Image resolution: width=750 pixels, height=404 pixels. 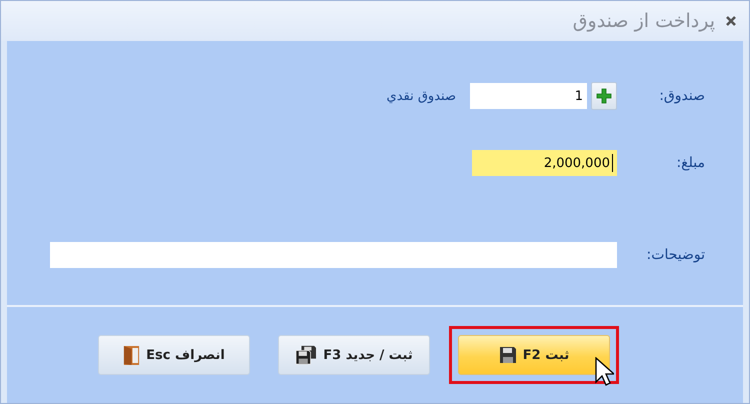 What do you see at coordinates (421, 96) in the screenshot?
I see `fund-name: صندوق نقدي` at bounding box center [421, 96].